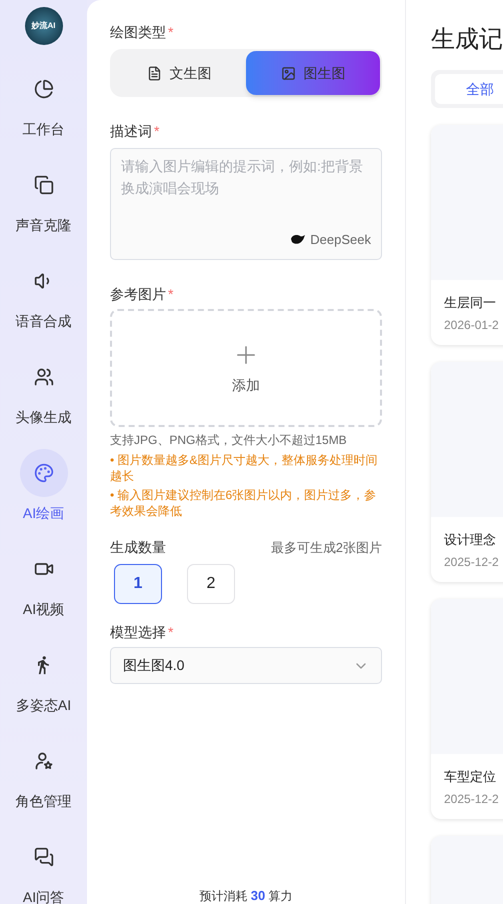 The height and width of the screenshot is (904, 503). I want to click on warning-note: • 图片数量越多&图片尺寸越大，整体服务处理时间越长, so click(244, 468).